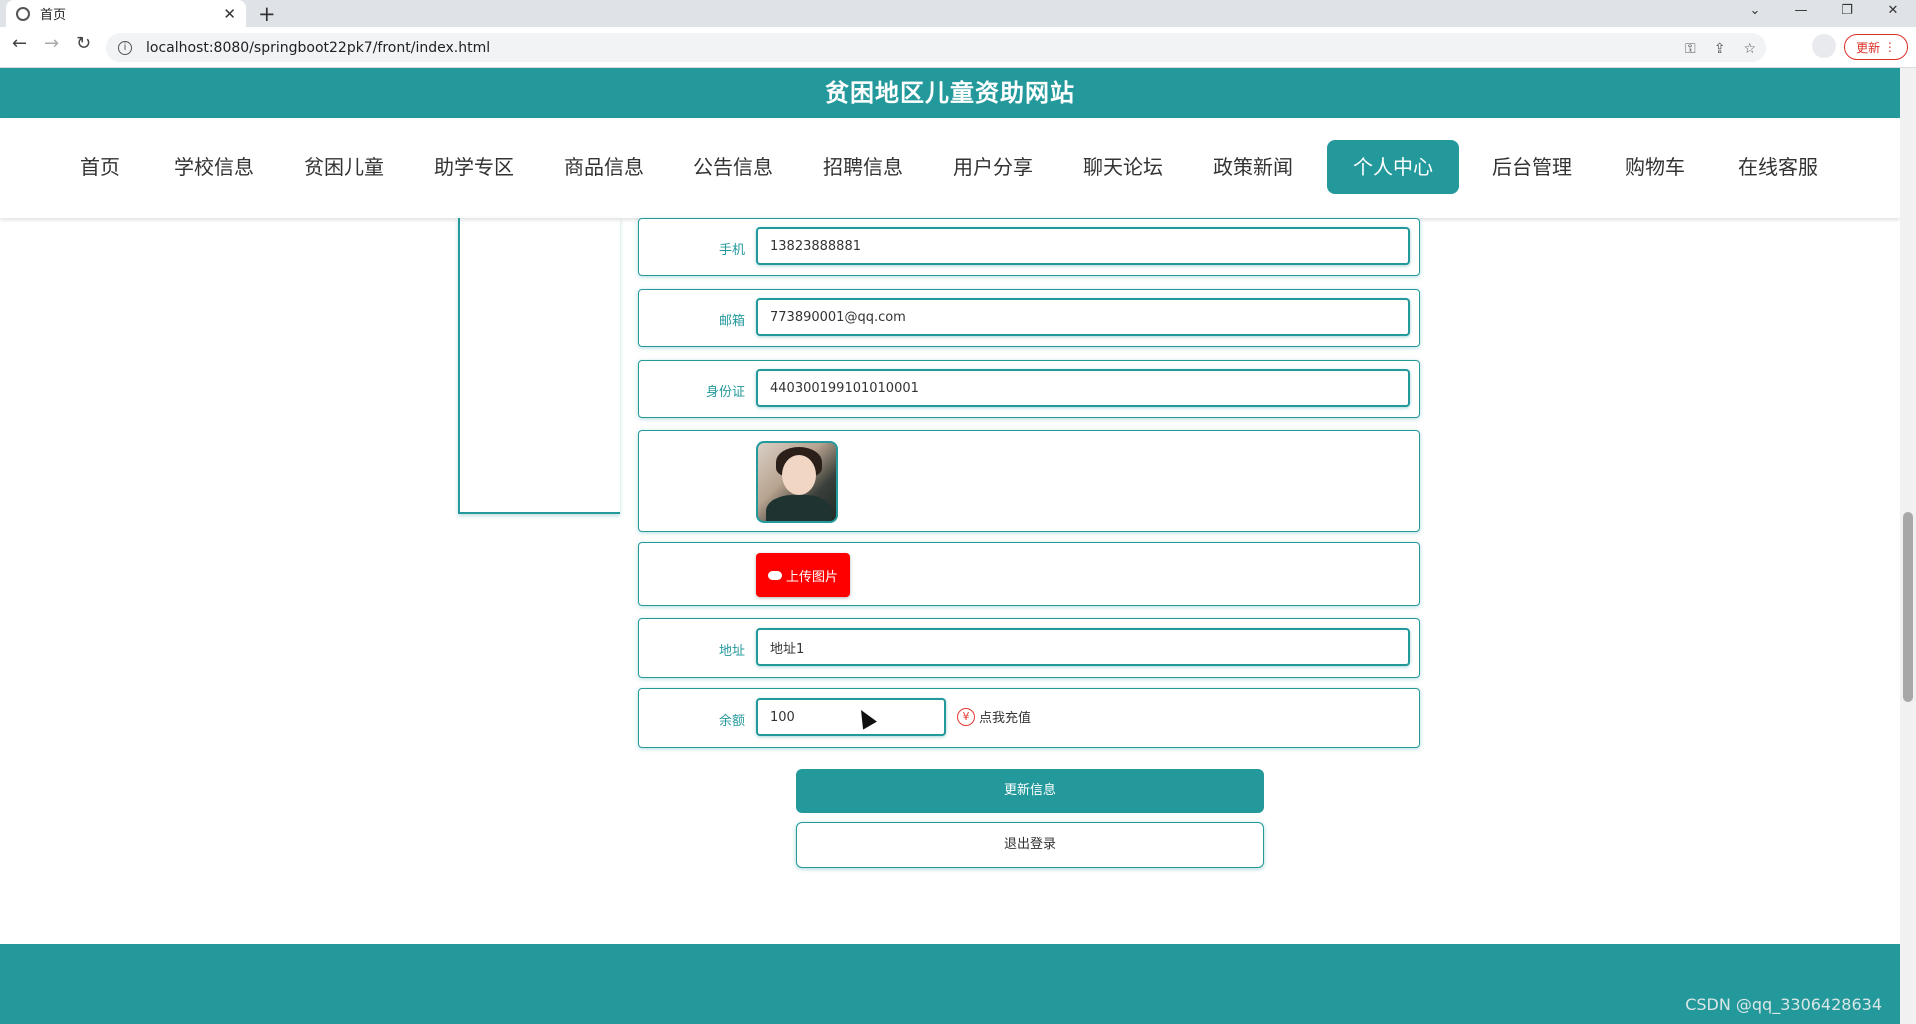  What do you see at coordinates (83, 43) in the screenshot?
I see `reload-icon: ↻` at bounding box center [83, 43].